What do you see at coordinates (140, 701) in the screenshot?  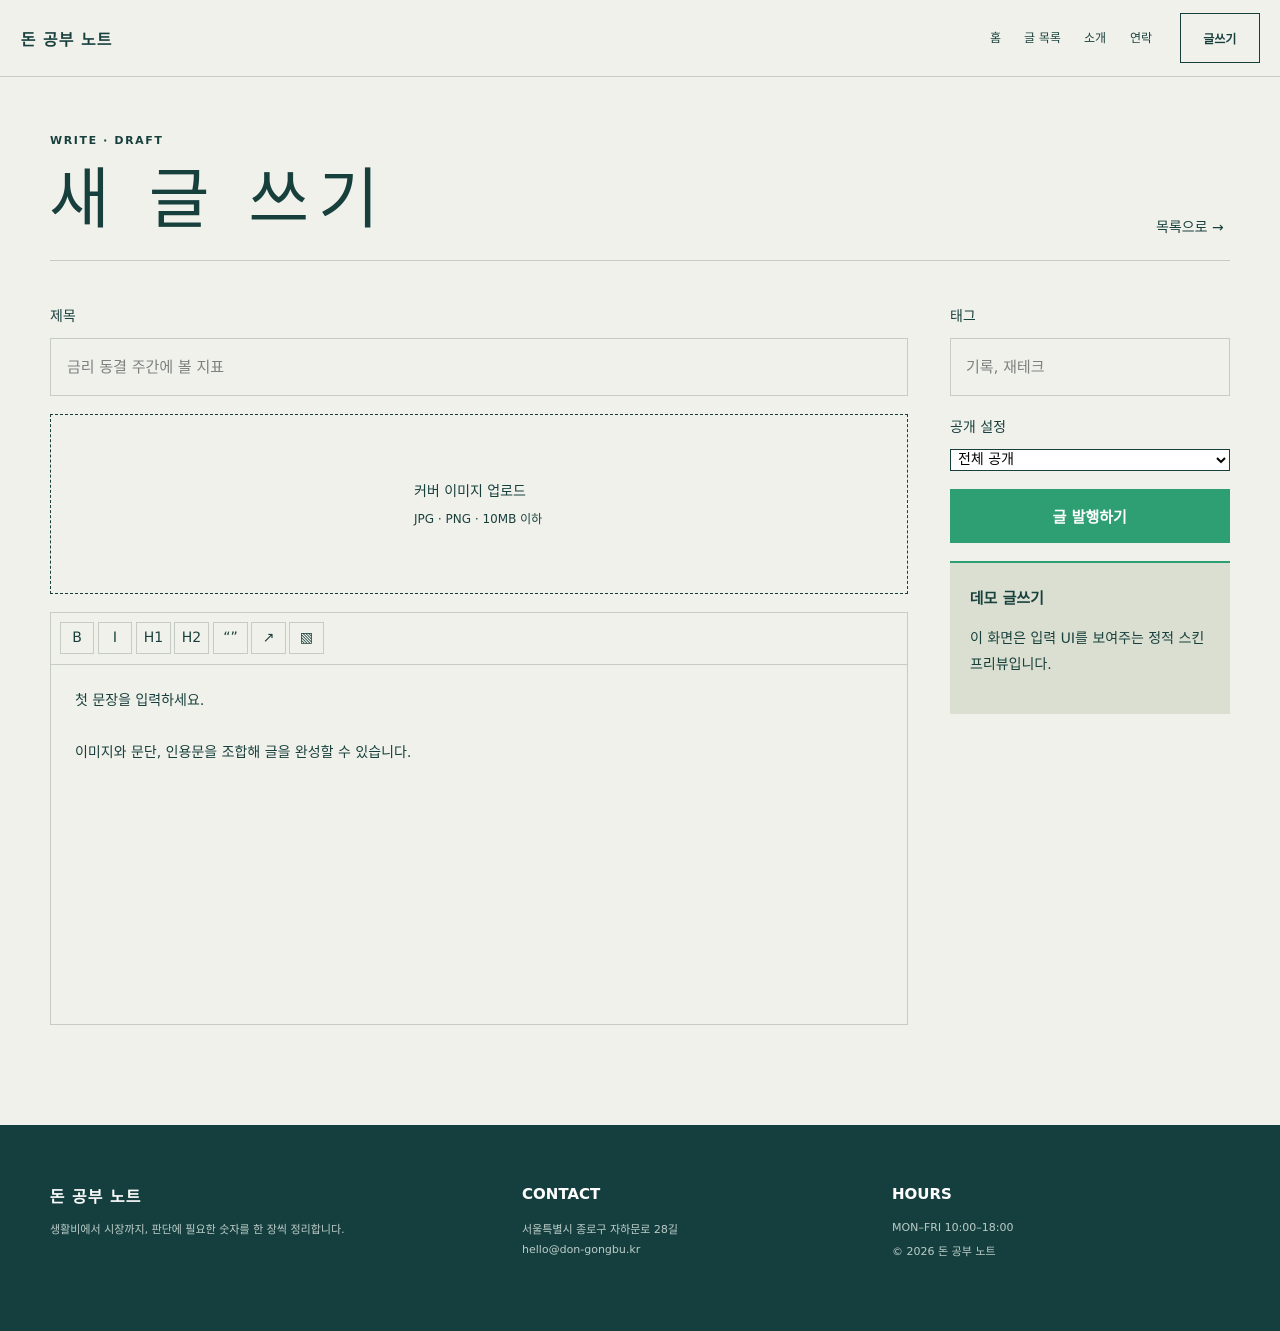 I see `editor-line: 첫 문장을 입력하세요.` at bounding box center [140, 701].